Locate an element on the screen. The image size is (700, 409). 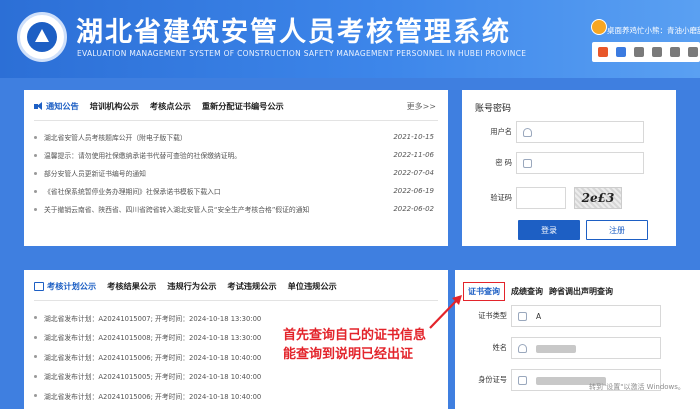
tab-exam-plan: 考核计划公示 is located at coordinates (65, 286).